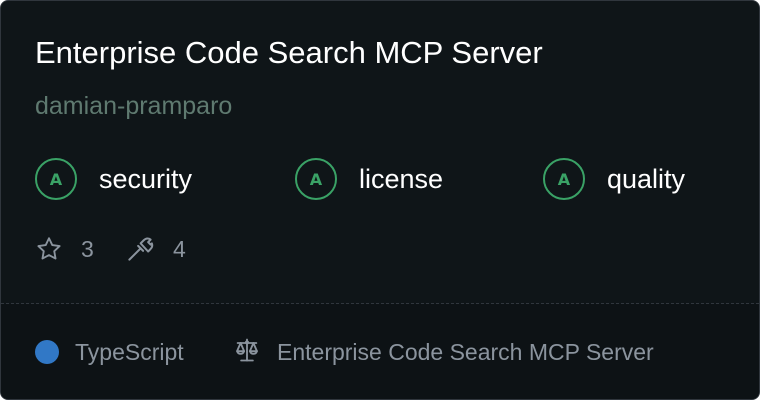  I want to click on card-title: Enterprise Code Search MCP Server, so click(289, 53).